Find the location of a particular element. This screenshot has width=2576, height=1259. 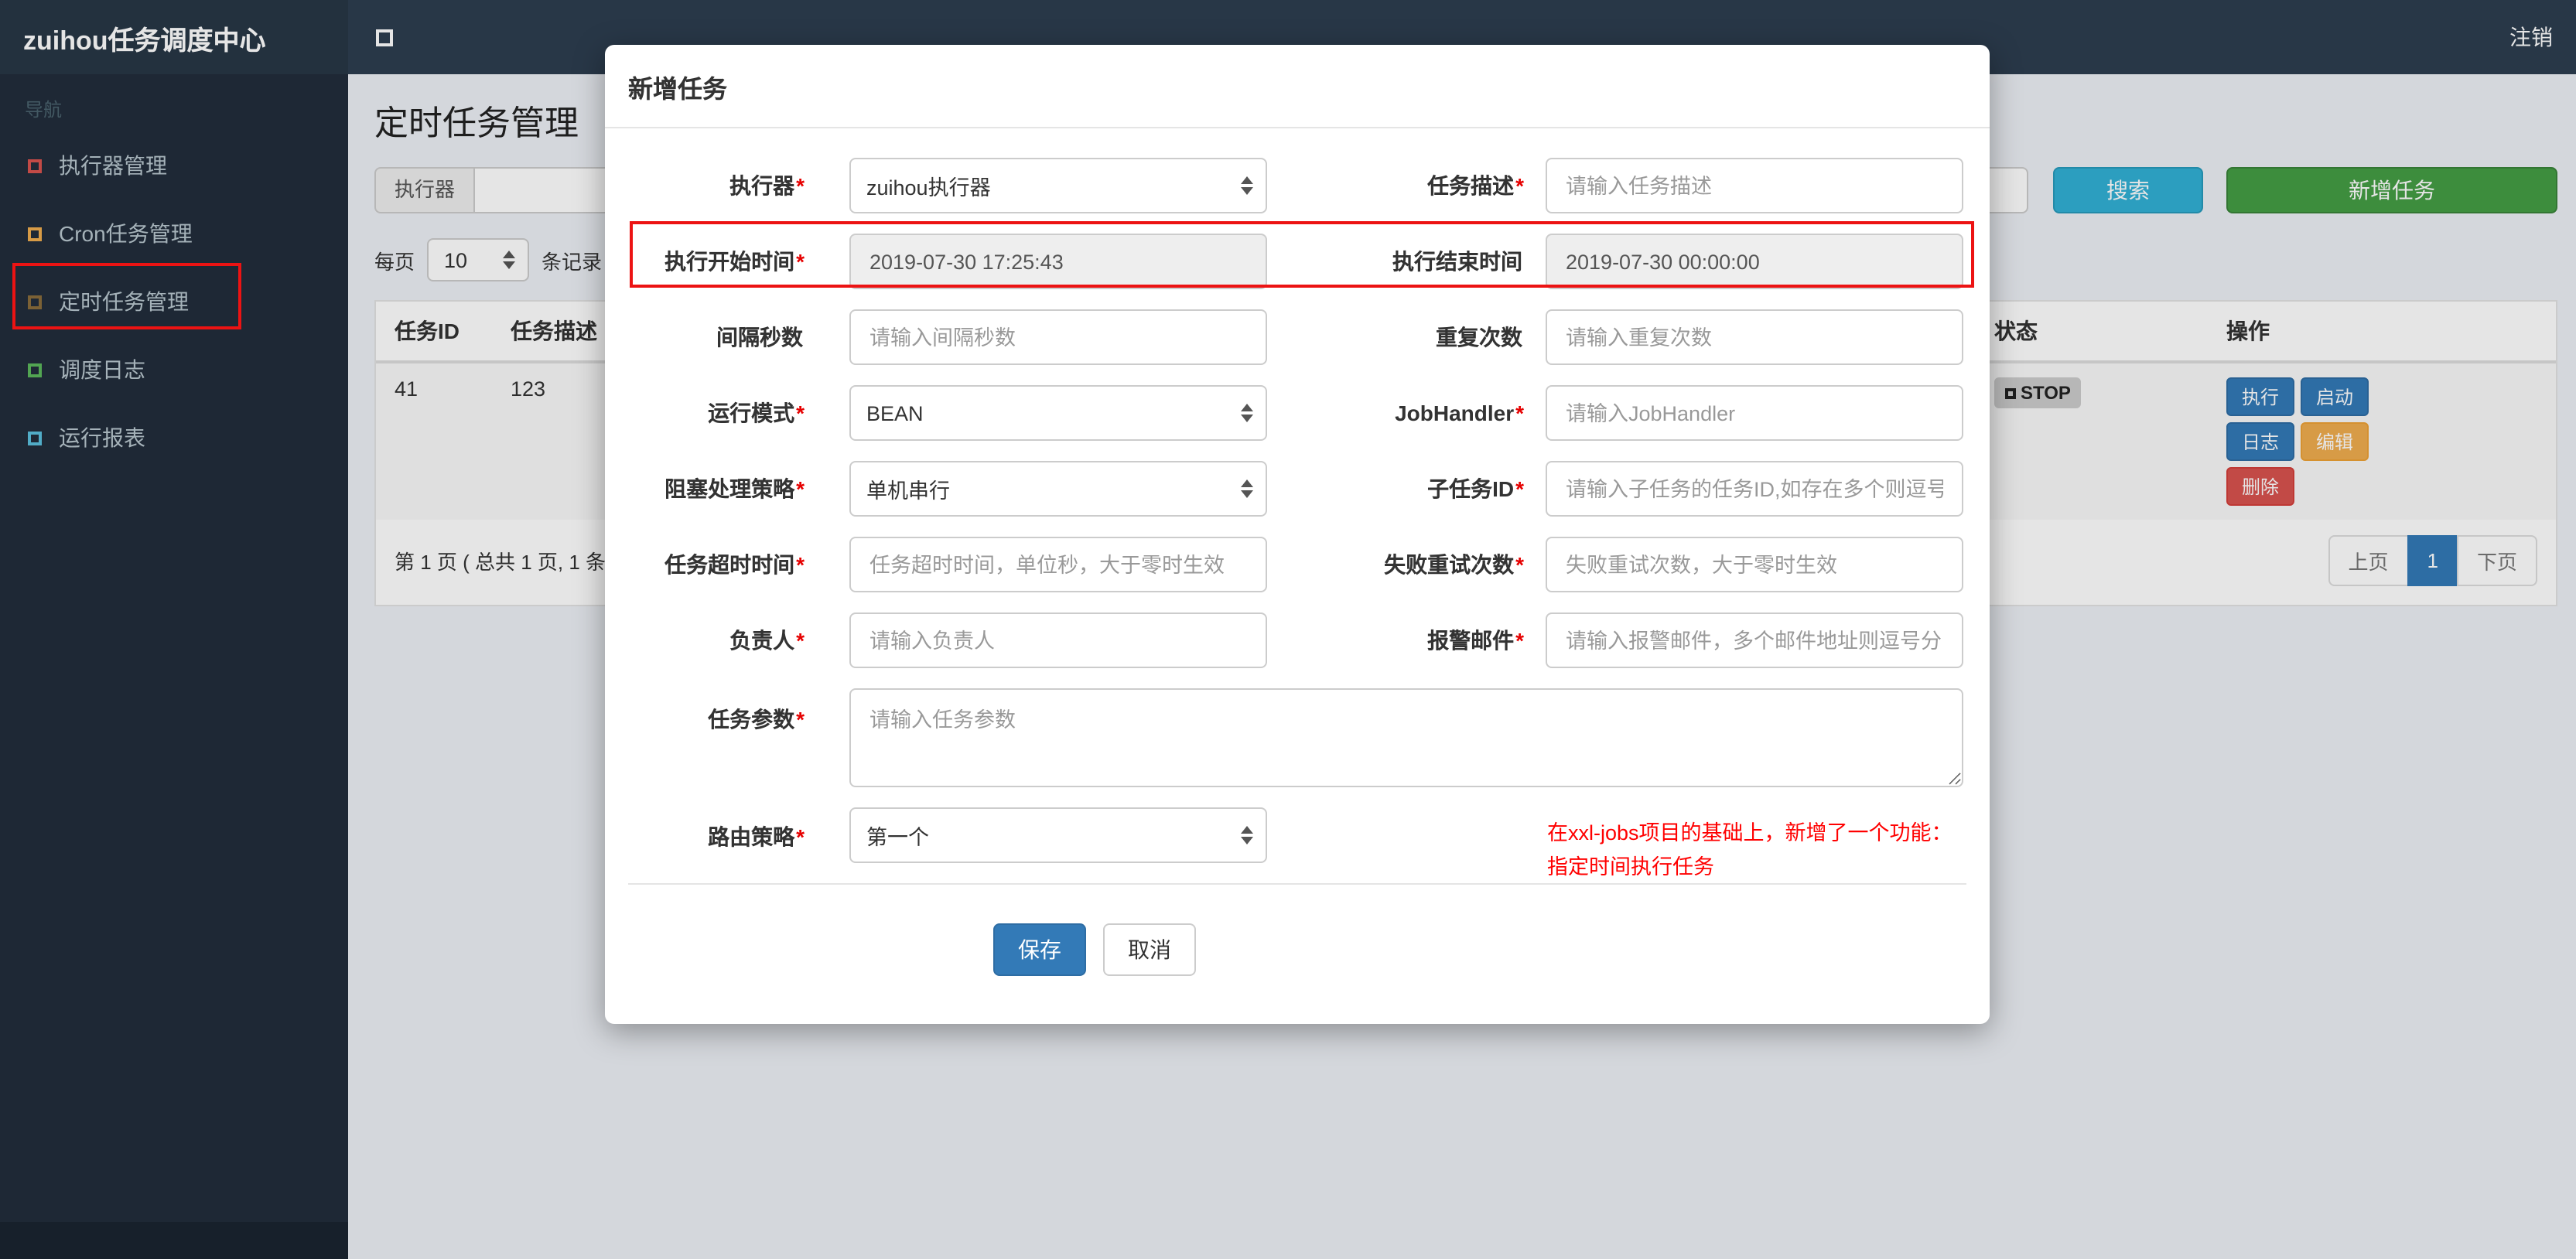

label-text: 阻塞处理策略 is located at coordinates (729, 488).